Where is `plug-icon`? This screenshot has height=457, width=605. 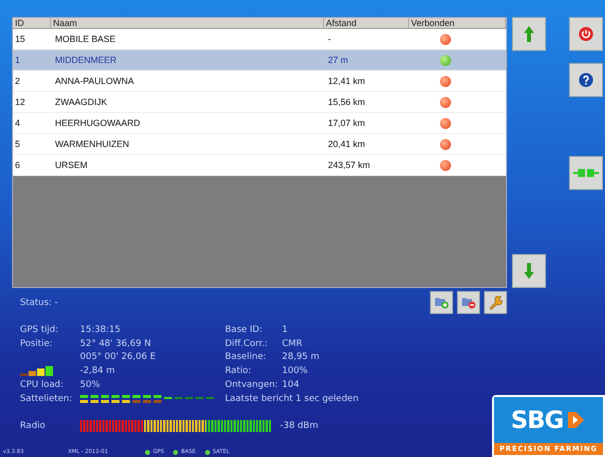 plug-icon is located at coordinates (586, 173).